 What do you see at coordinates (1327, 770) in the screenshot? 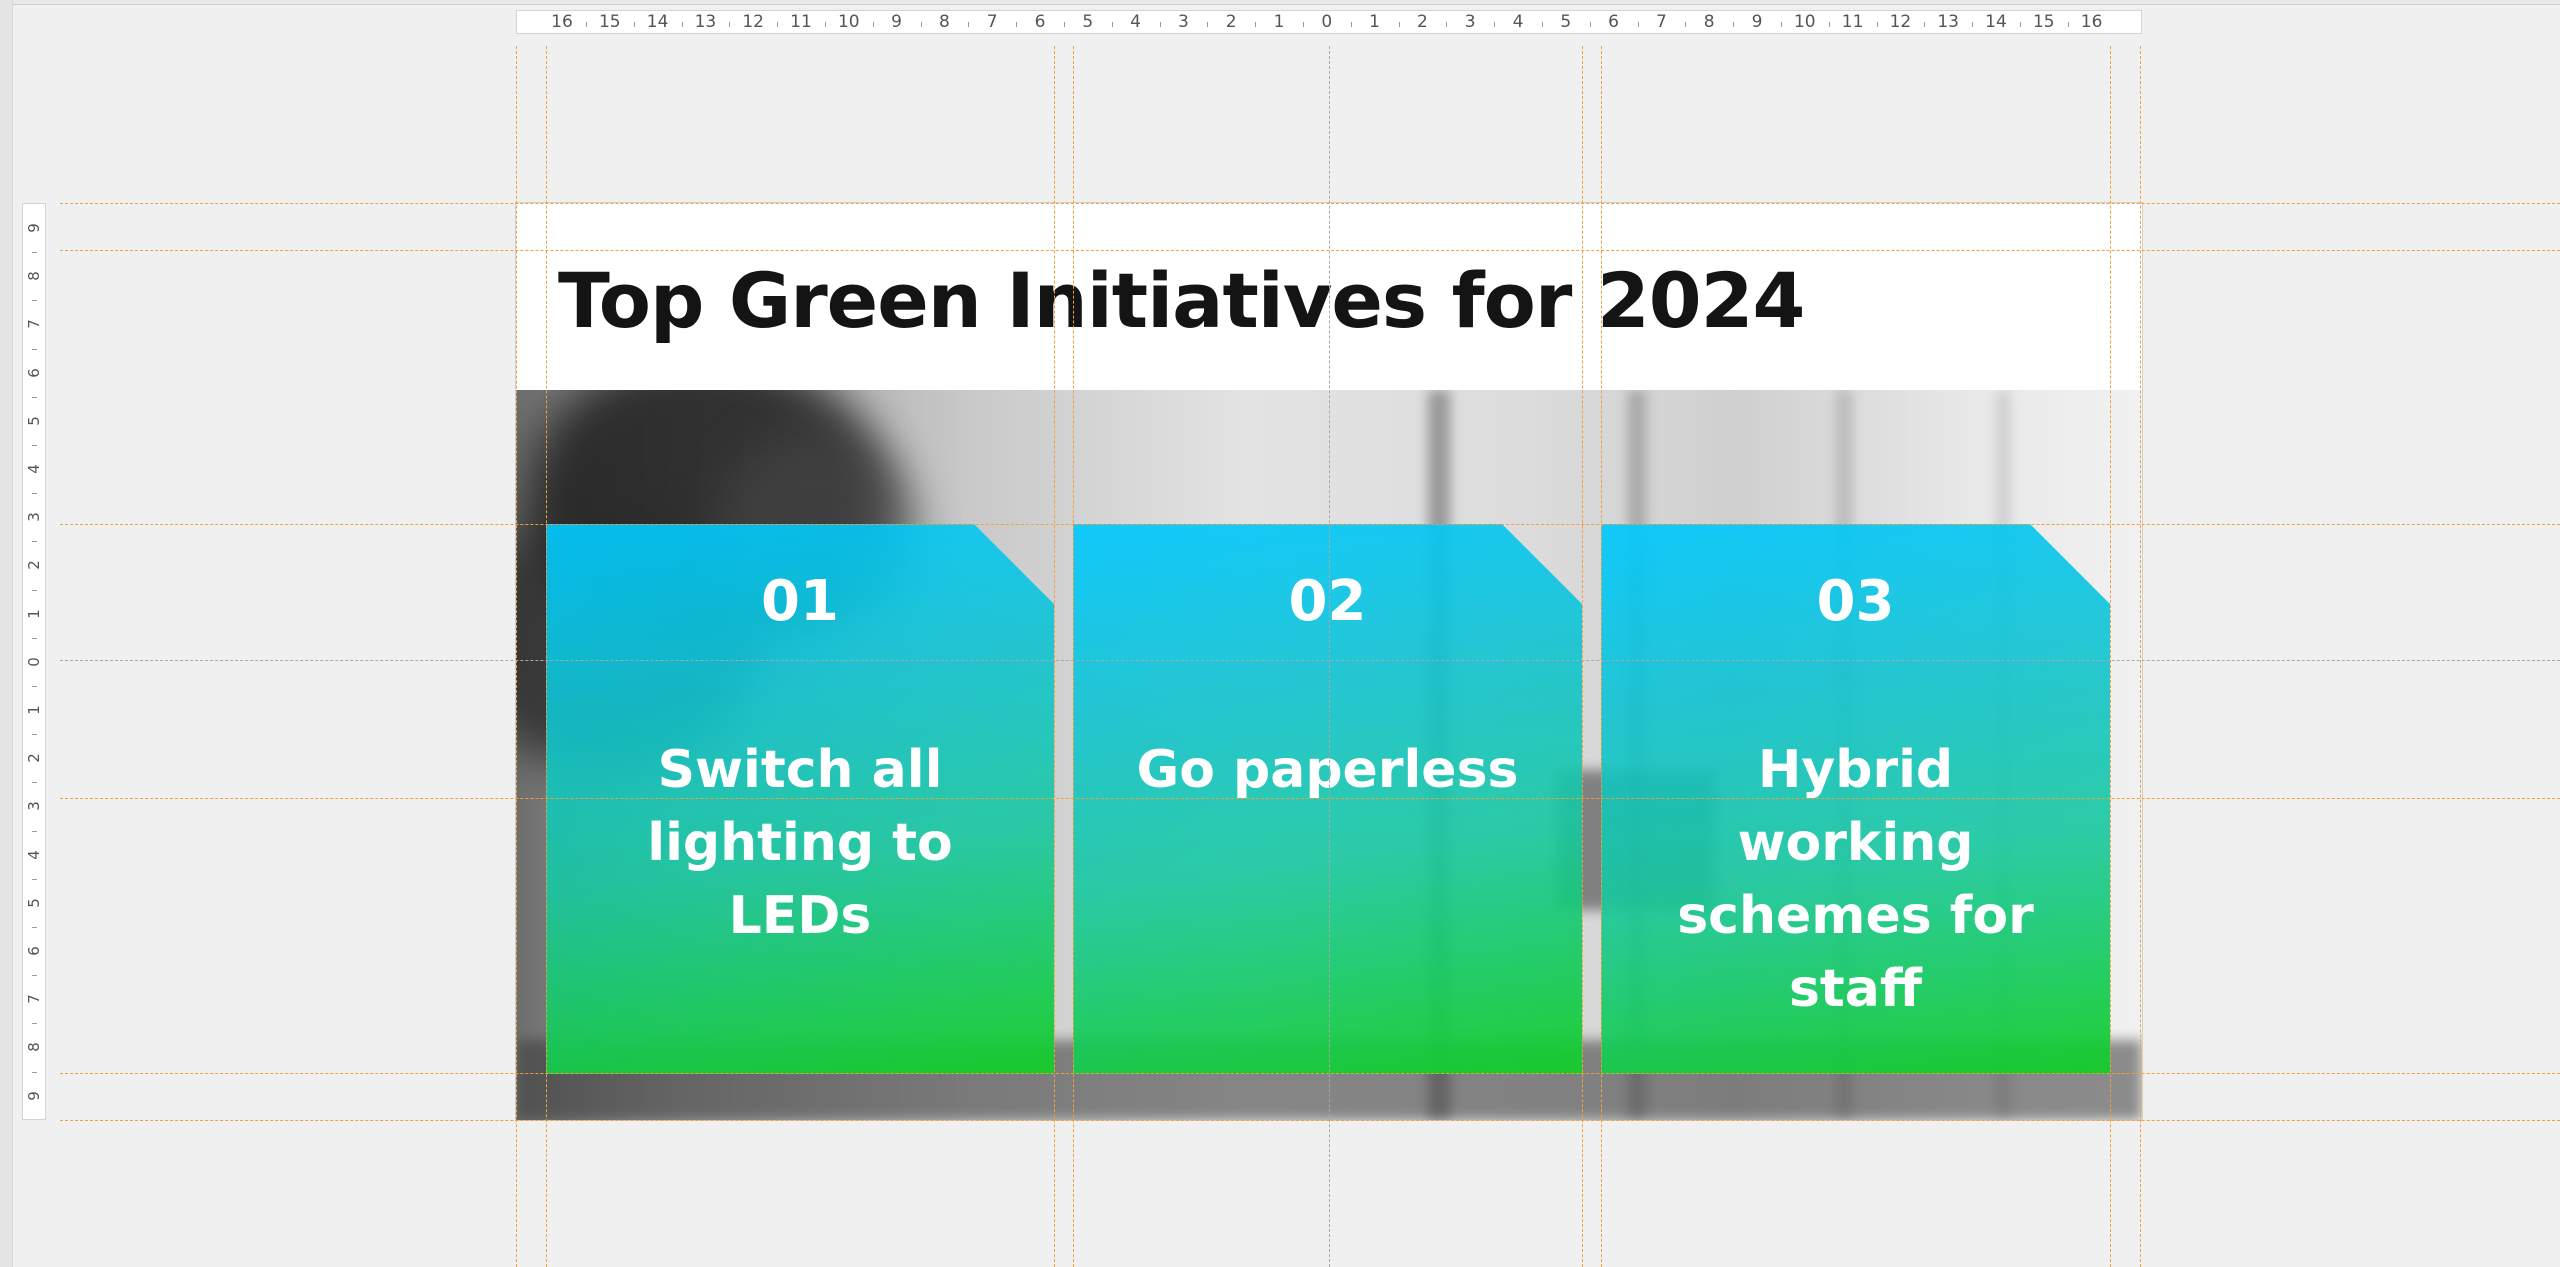
I see `card-label: Go paperless` at bounding box center [1327, 770].